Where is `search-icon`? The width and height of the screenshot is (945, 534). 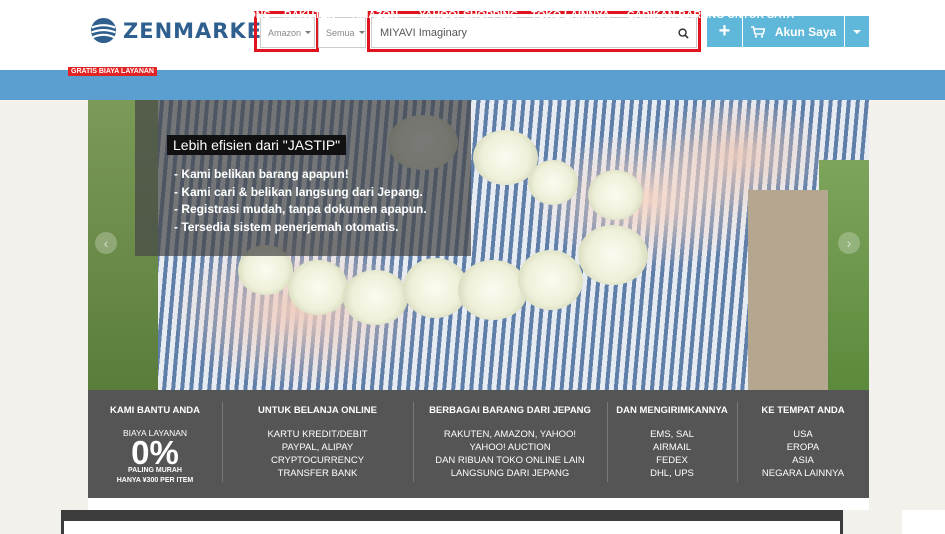 search-icon is located at coordinates (683, 33).